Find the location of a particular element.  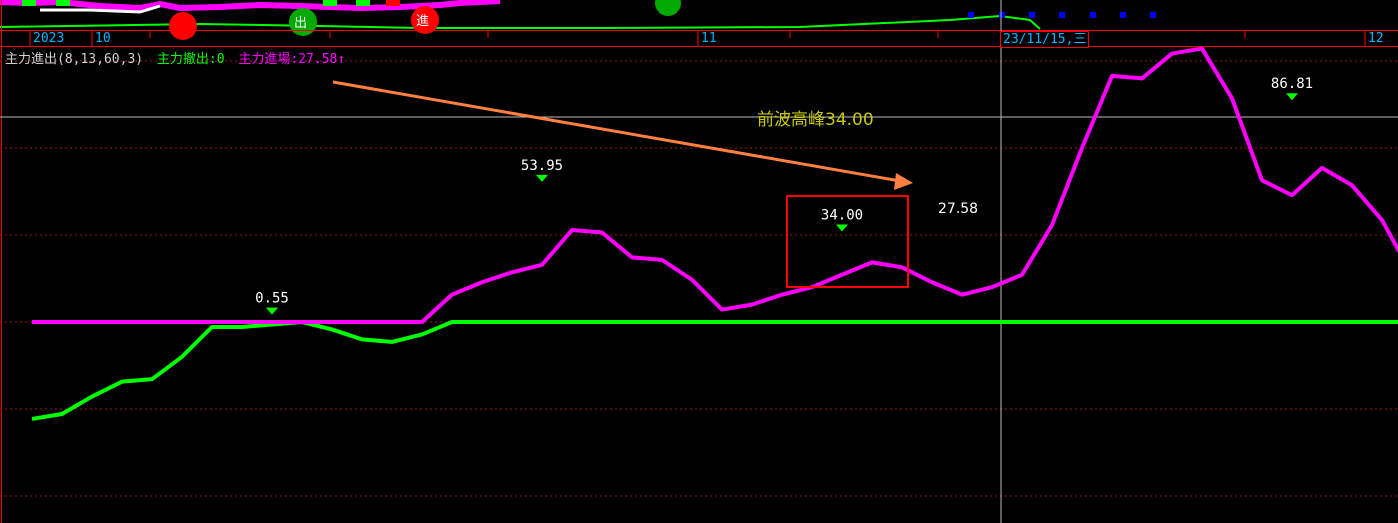

value-label: 53.95 is located at coordinates (542, 166).